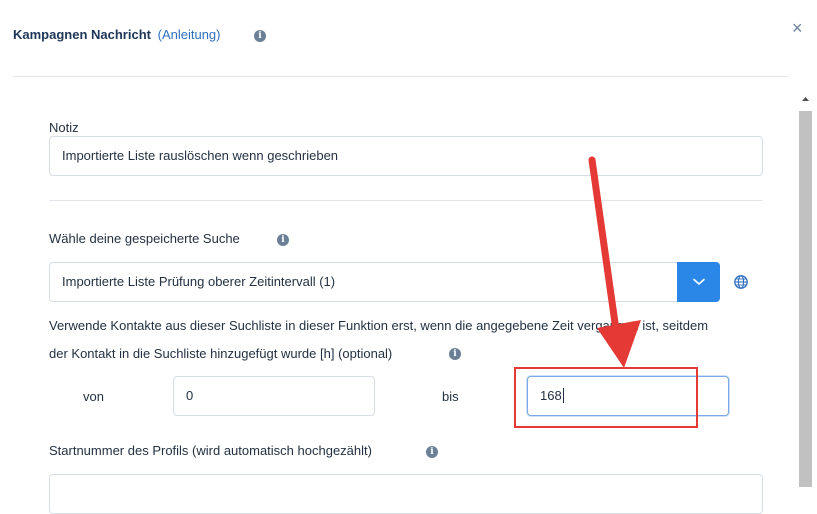 The height and width of the screenshot is (514, 817). What do you see at coordinates (450, 396) in the screenshot?
I see `to-label: bis` at bounding box center [450, 396].